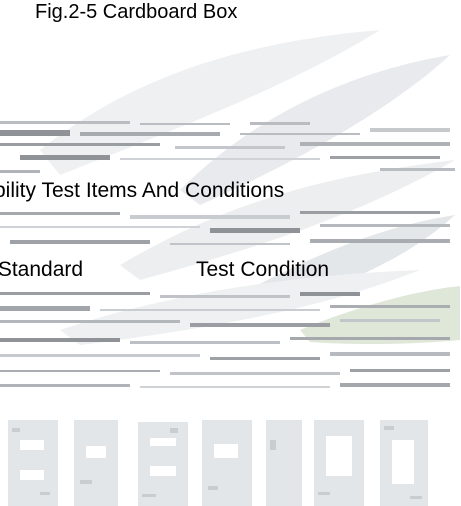 The image size is (461, 506). Describe the element at coordinates (136, 12) in the screenshot. I see `figure-caption: Fig.2-5 Cardboard Box` at that location.